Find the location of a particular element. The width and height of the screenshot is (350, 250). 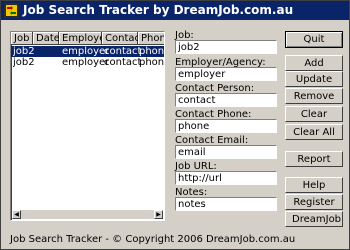

horizontal-scrollbar: ◀ ▶ is located at coordinates (87, 214).